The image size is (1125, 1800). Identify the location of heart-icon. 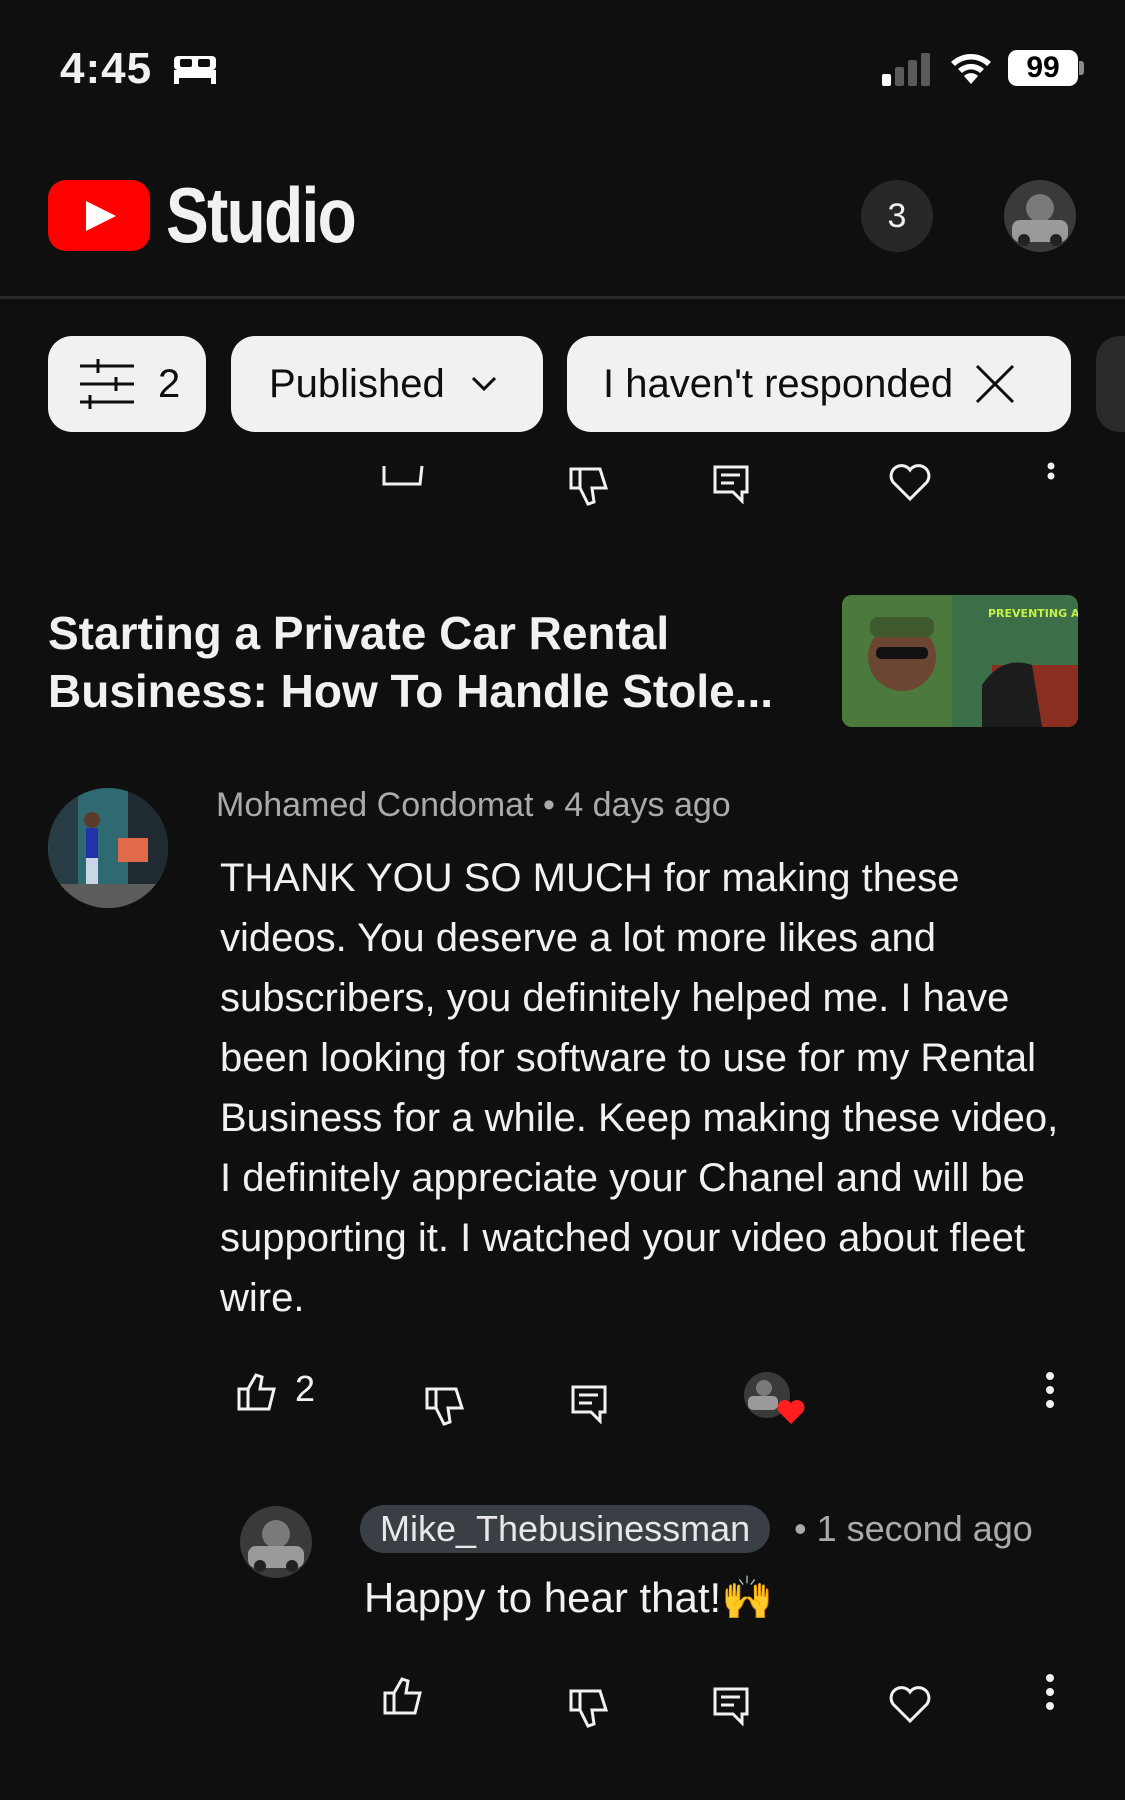
(791, 1414).